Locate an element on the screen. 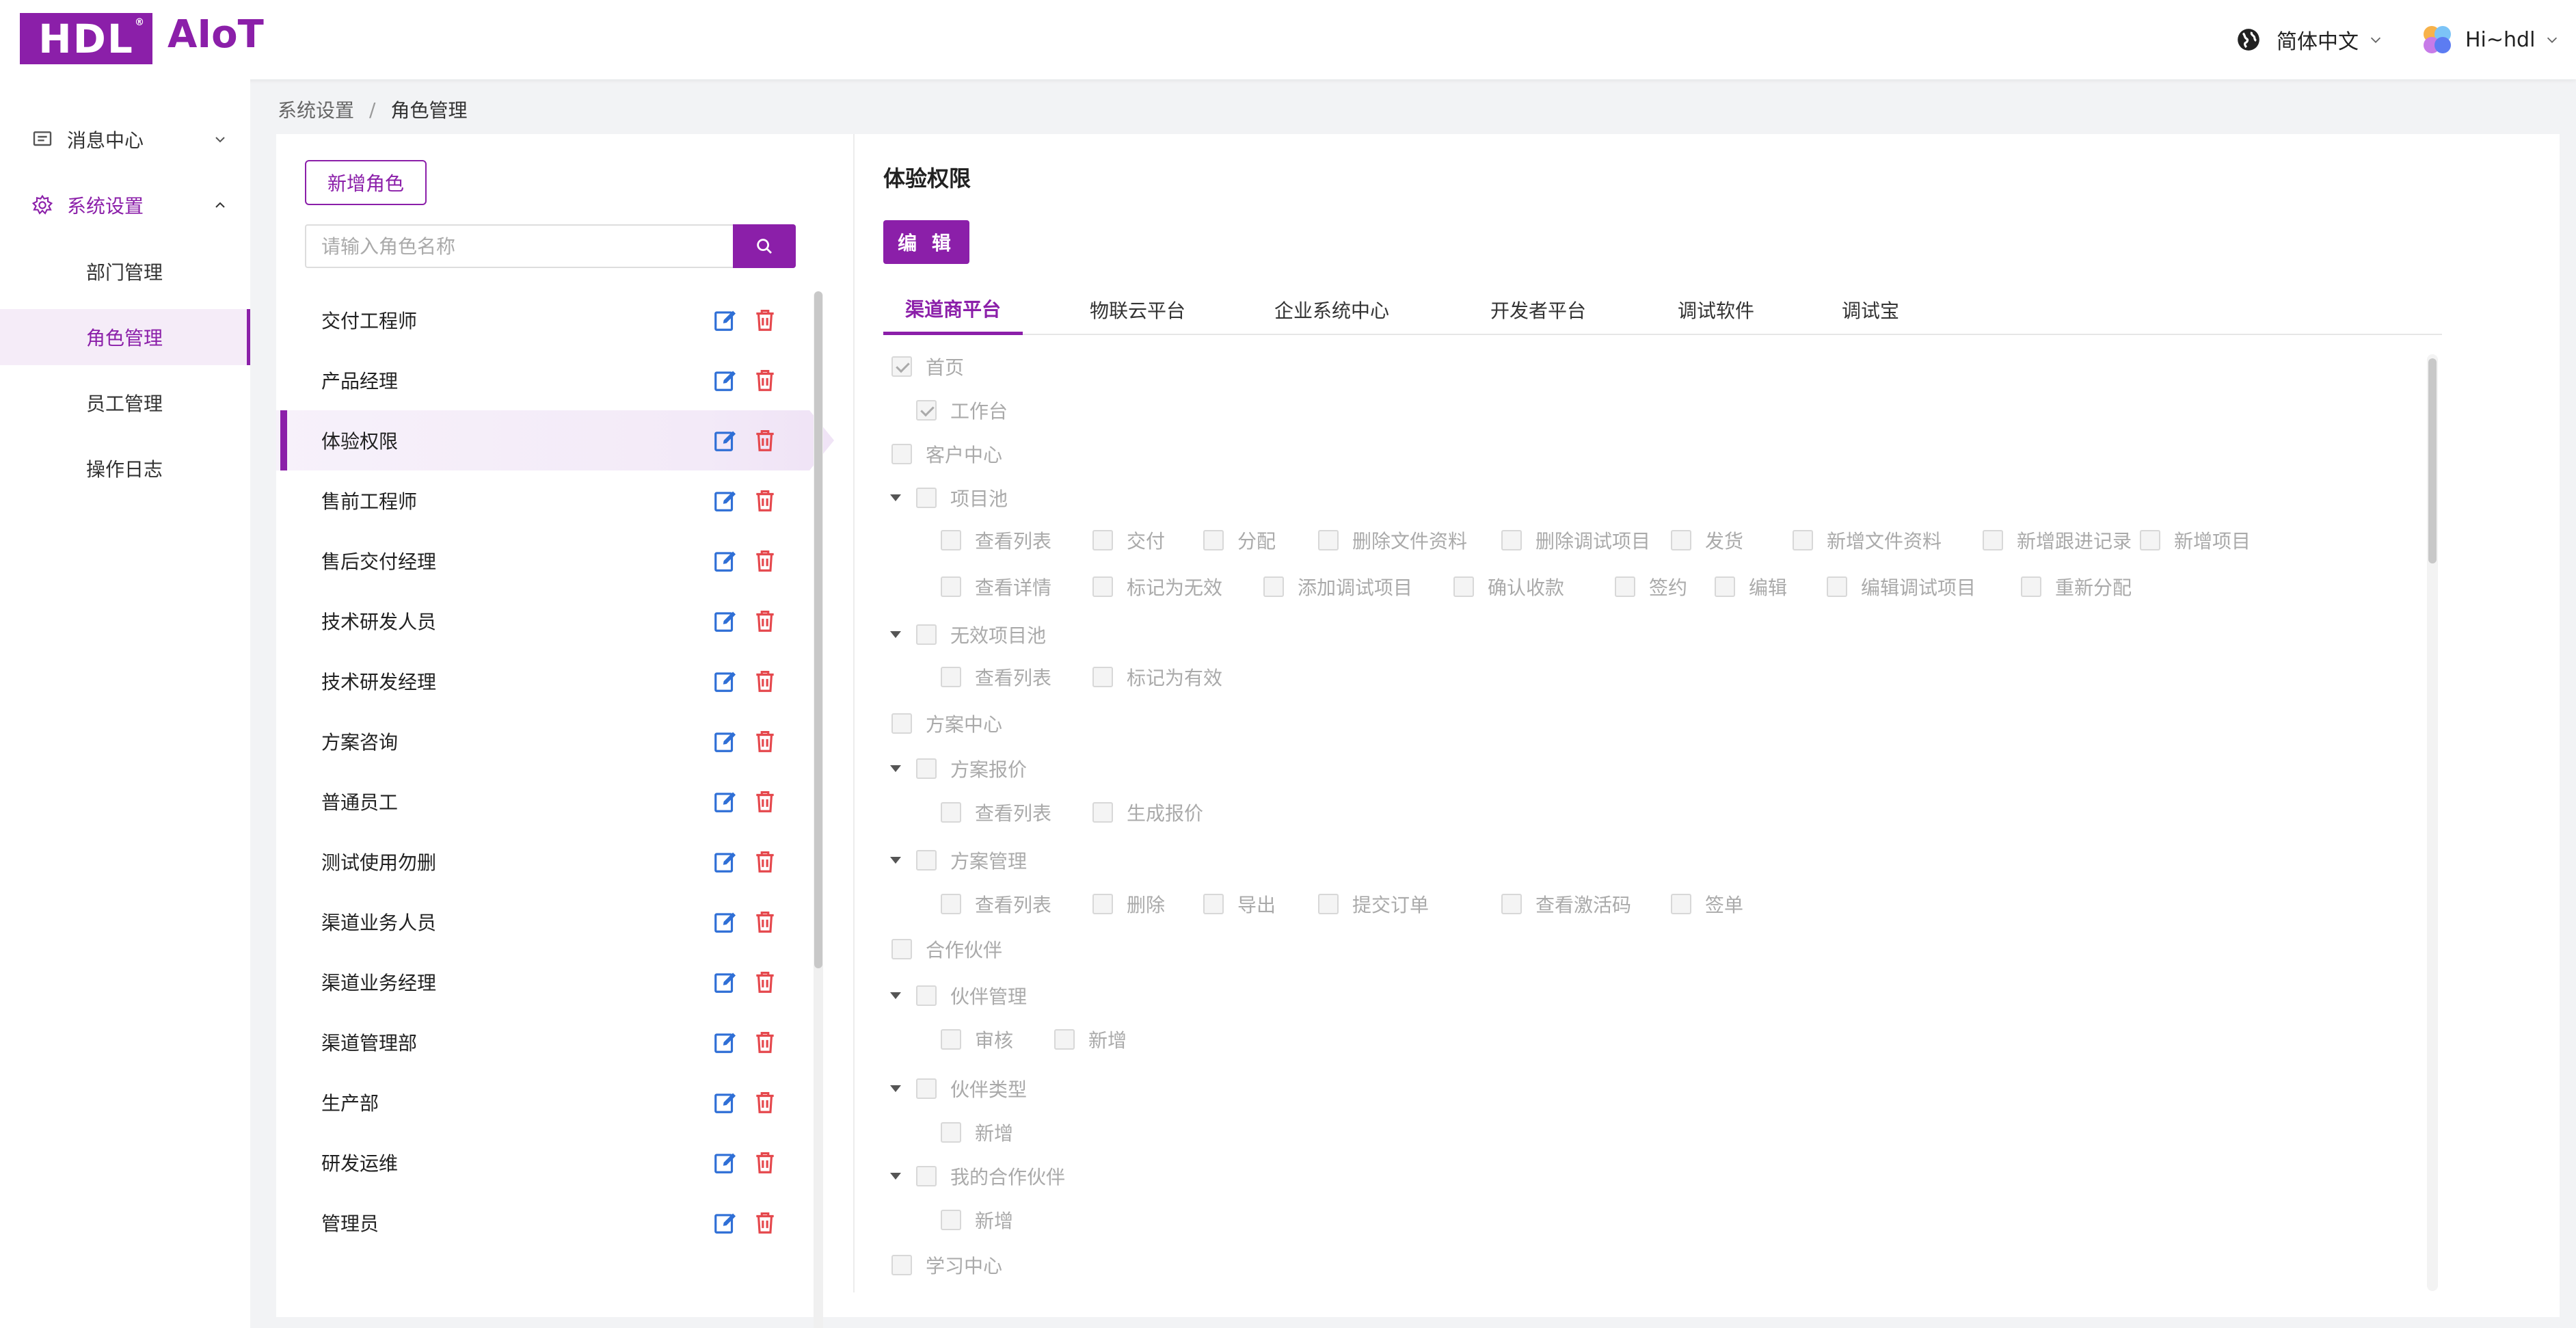 This screenshot has height=1328, width=2576. permission-item: 生成报价 is located at coordinates (1147, 812).